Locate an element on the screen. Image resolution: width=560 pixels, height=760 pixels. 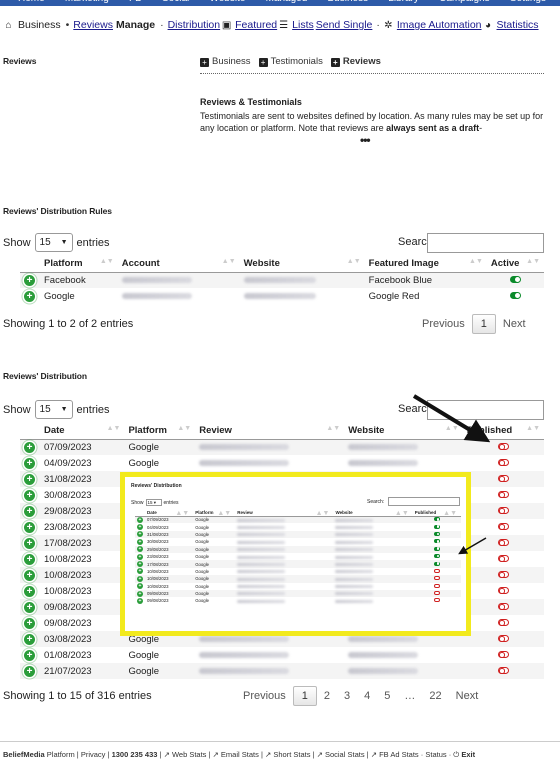
topnav-item-website: Website is located at coordinates (227, 2).